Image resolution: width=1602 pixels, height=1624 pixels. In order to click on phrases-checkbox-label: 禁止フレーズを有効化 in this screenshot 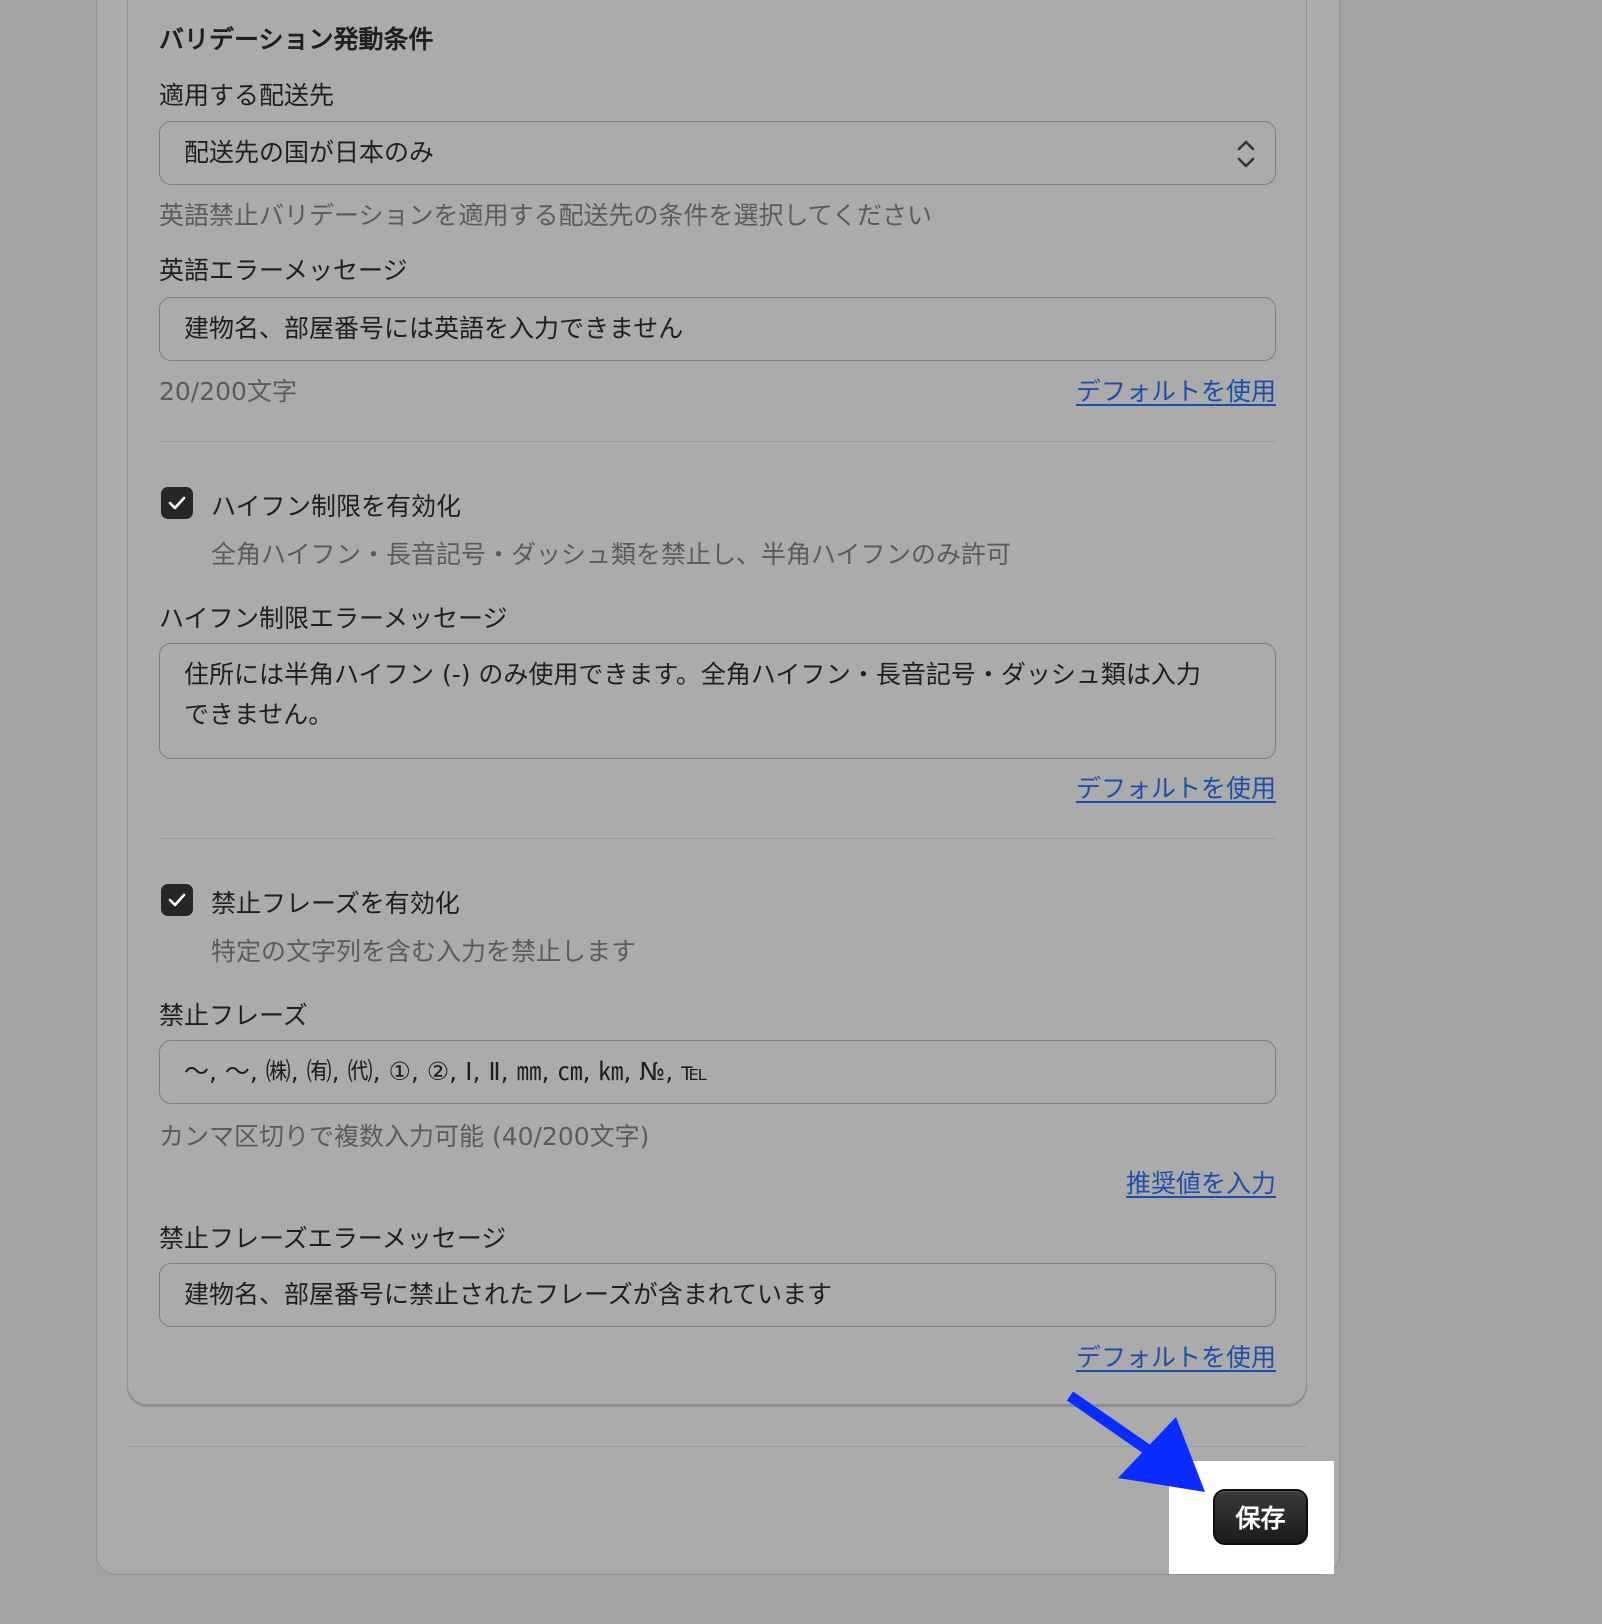, I will do `click(335, 903)`.